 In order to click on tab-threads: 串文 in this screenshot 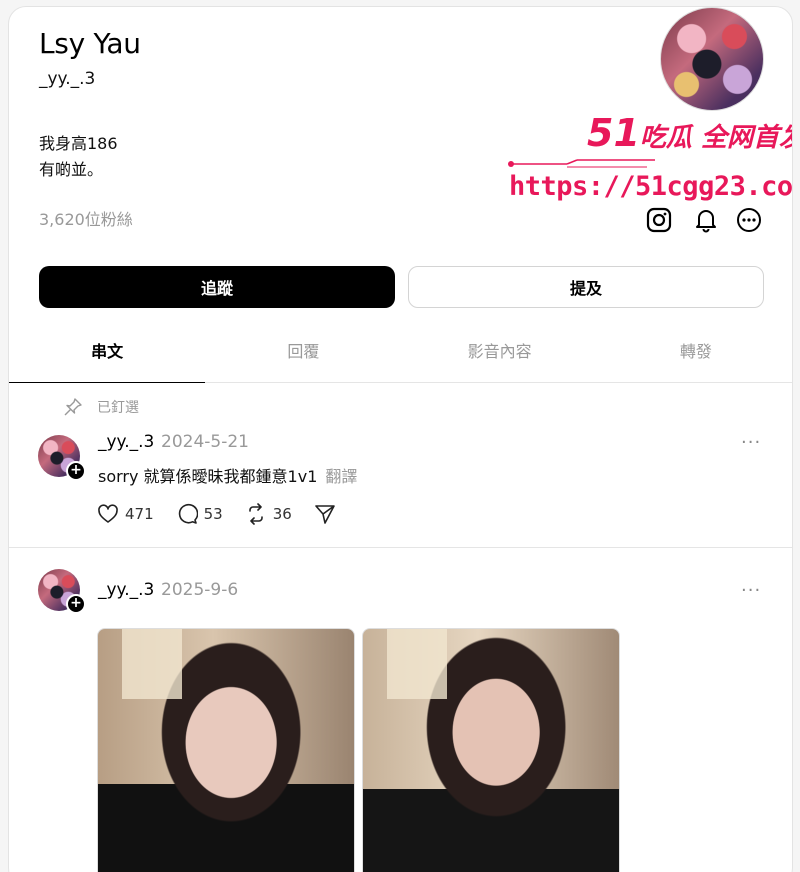, I will do `click(107, 355)`.